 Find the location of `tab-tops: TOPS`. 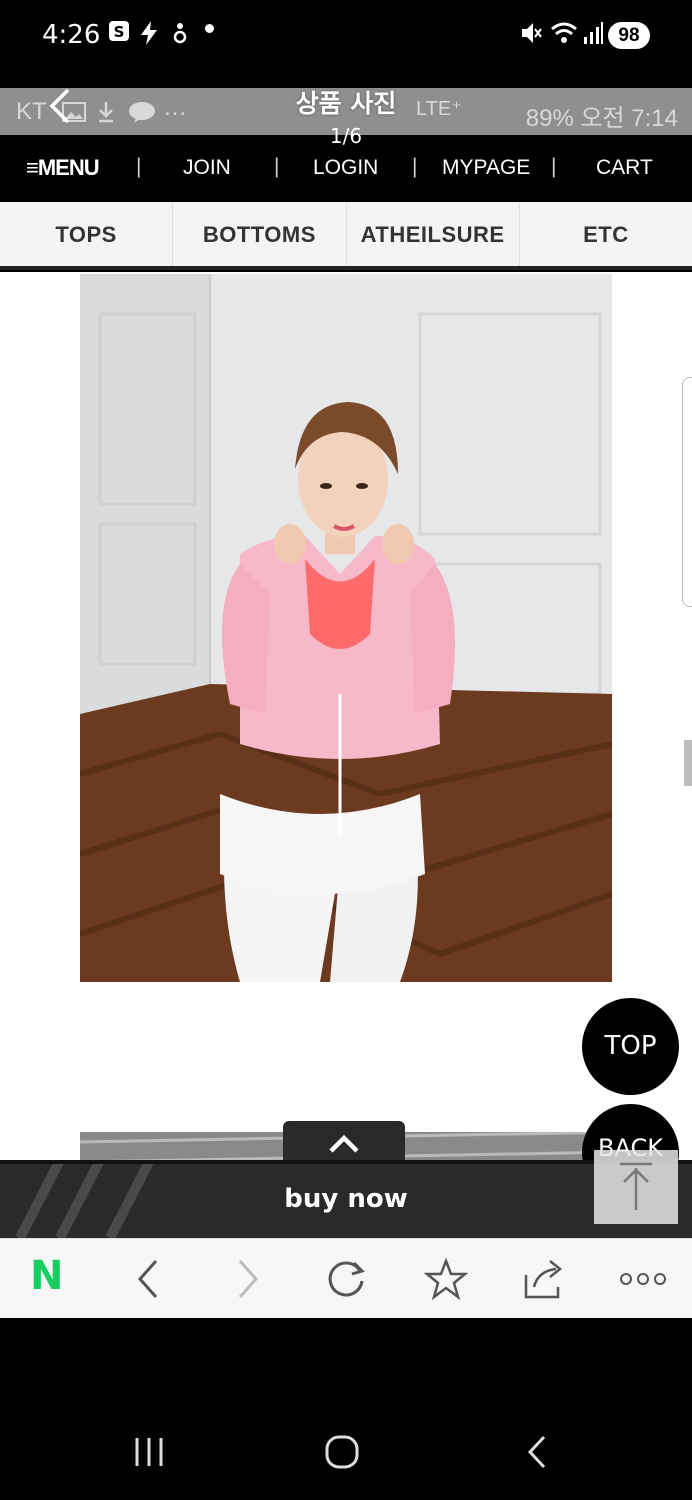

tab-tops: TOPS is located at coordinates (87, 234).